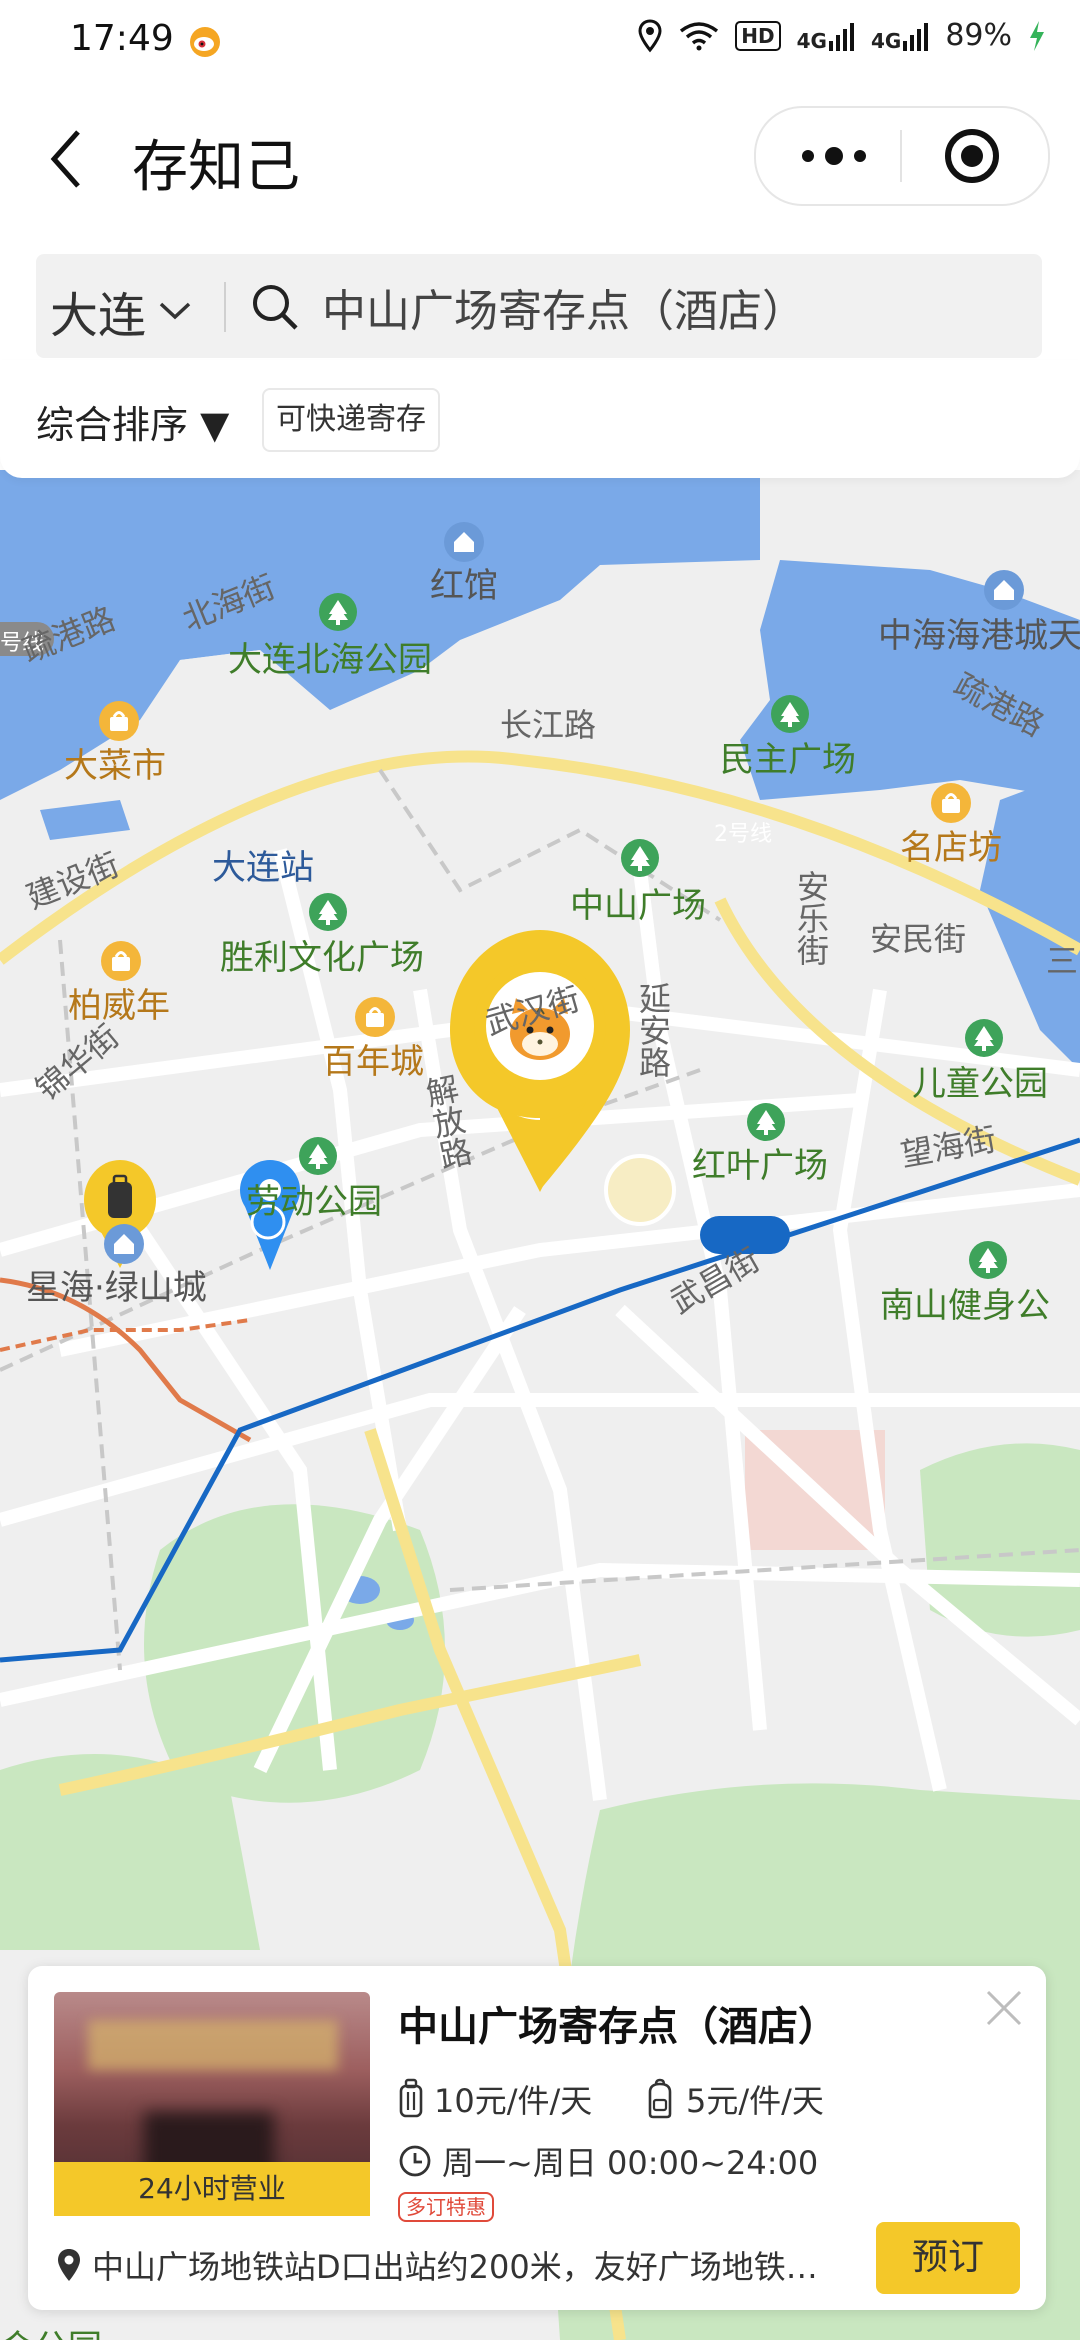 The image size is (1080, 2340). What do you see at coordinates (900, 36) in the screenshot?
I see `signal-icon-2: 4G` at bounding box center [900, 36].